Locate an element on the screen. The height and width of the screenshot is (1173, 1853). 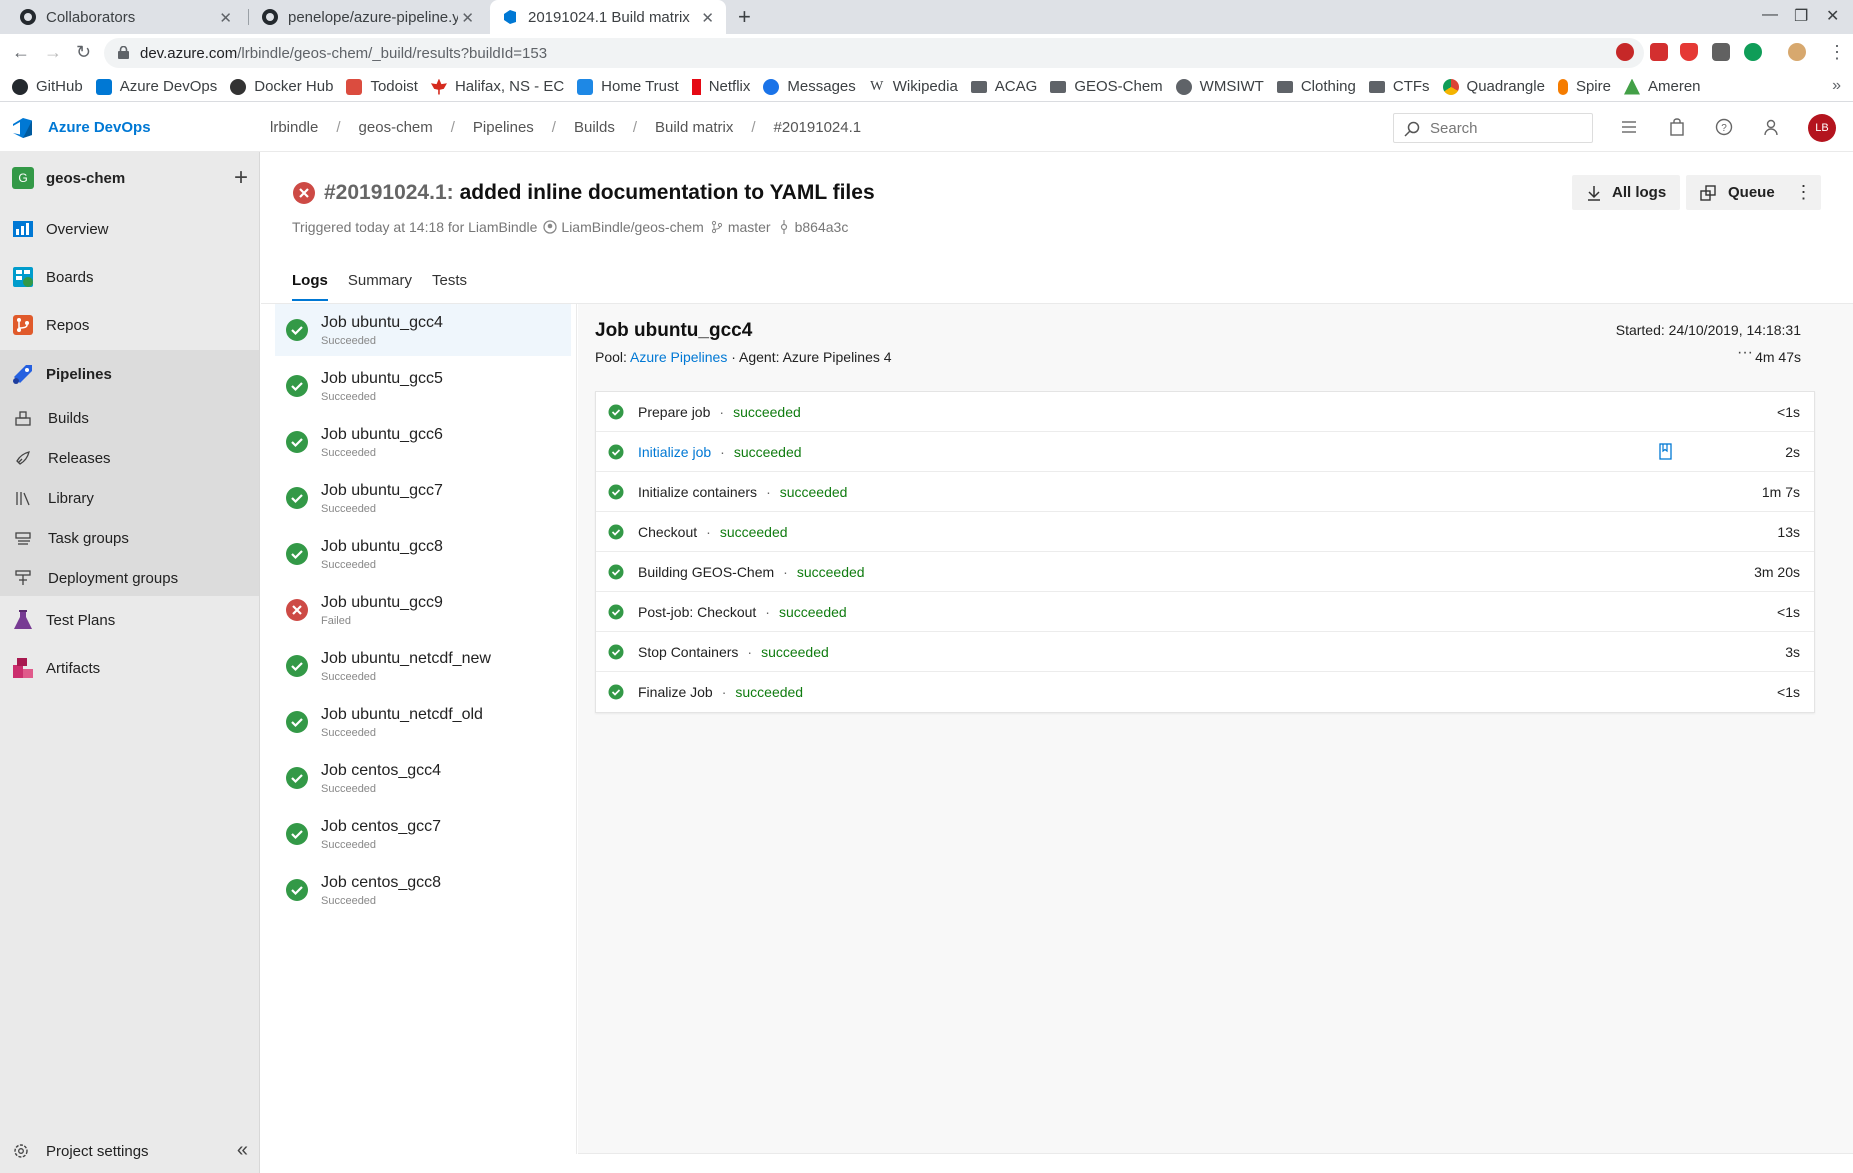
user-settings-icon is located at coordinates (1772, 127).